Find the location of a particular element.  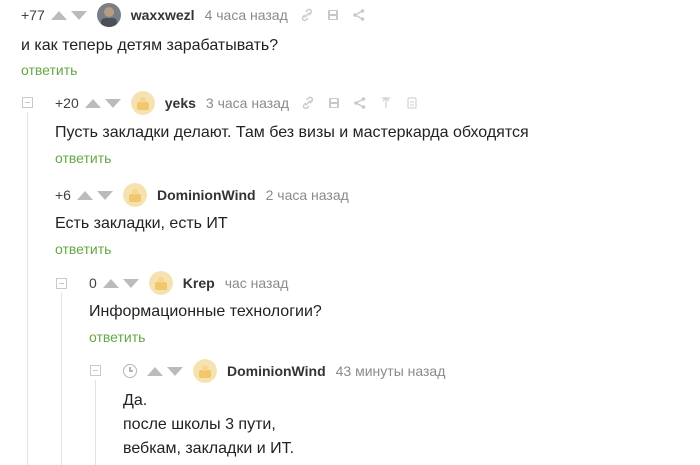

comment-3-header: +6 DominionWind 2 часа назад is located at coordinates (208, 195).